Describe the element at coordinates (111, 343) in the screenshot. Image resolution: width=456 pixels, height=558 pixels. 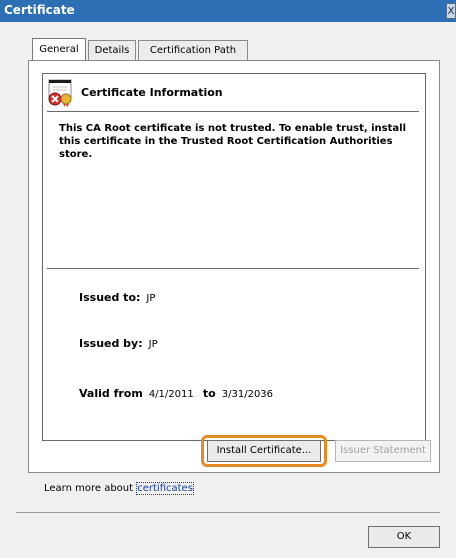
I see `issued-by-label: Issued by:` at that location.